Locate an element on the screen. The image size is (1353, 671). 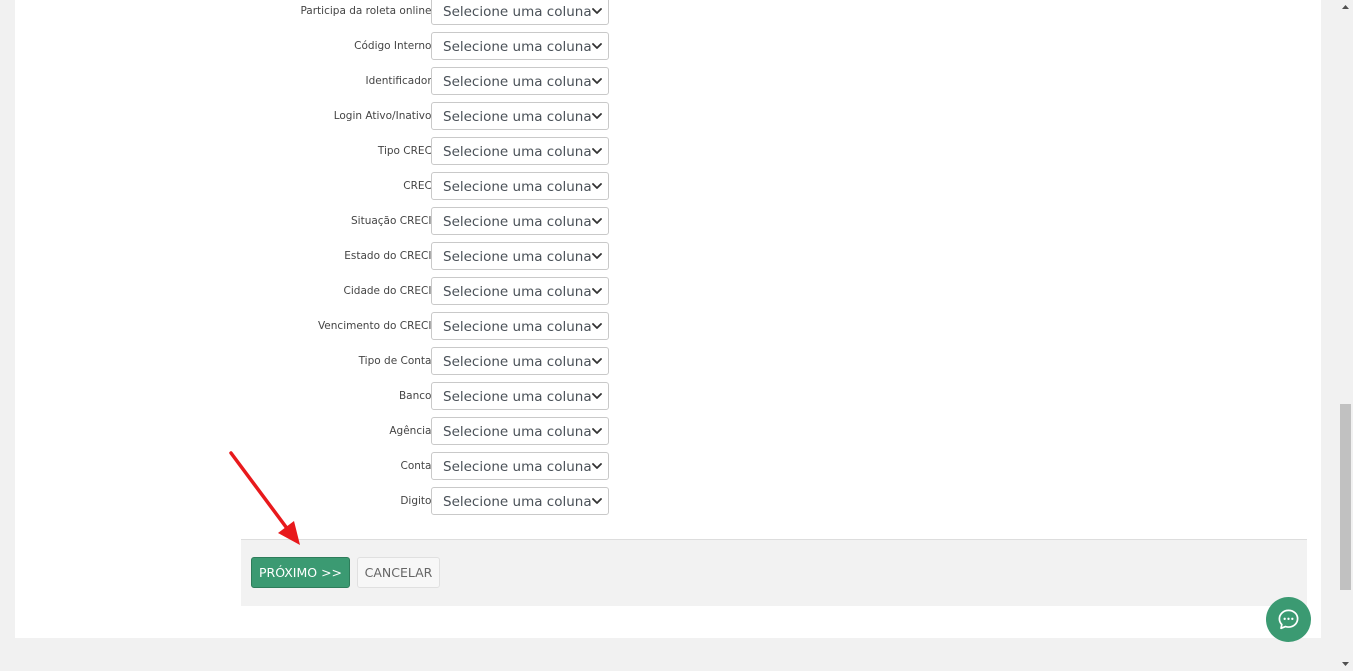
form-row: Código Interno: Selecione uma coluna is located at coordinates (325, 47).